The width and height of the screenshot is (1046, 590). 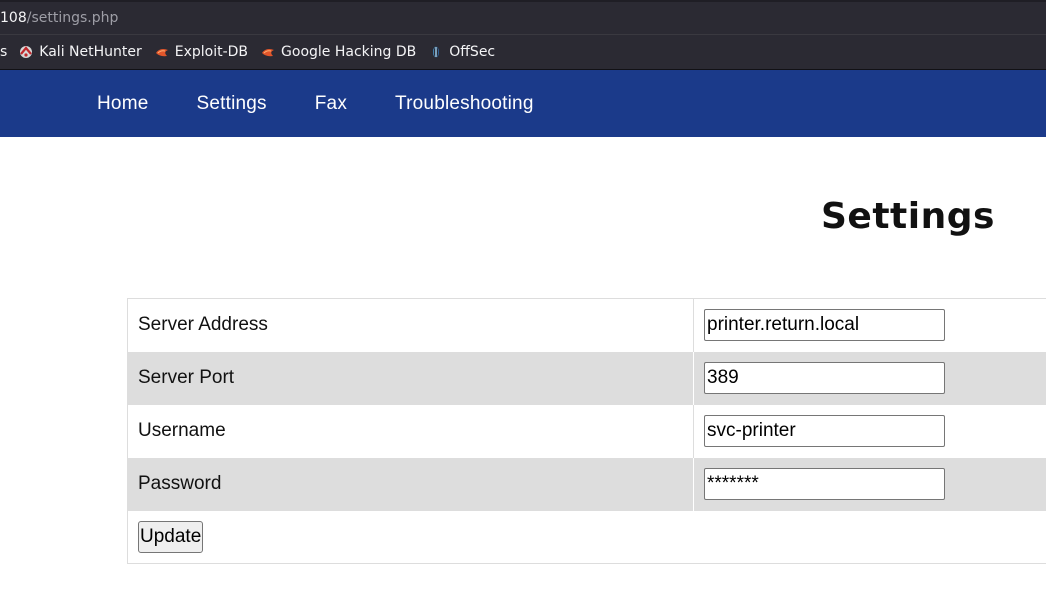 I want to click on nav-link-fax: Fax, so click(x=331, y=104).